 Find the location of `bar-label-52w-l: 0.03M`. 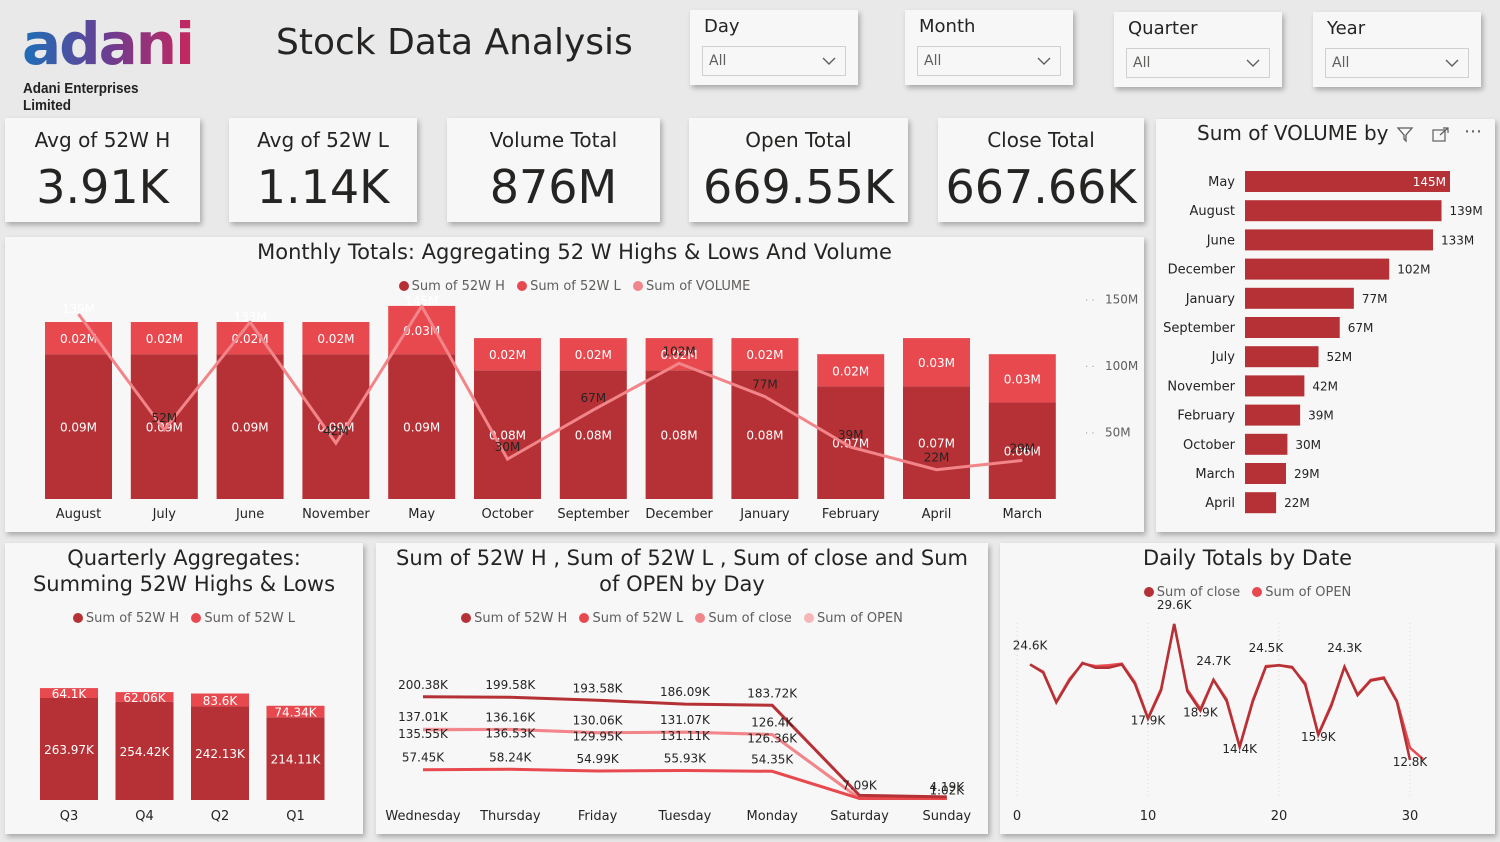

bar-label-52w-l: 0.03M is located at coordinates (936, 363).